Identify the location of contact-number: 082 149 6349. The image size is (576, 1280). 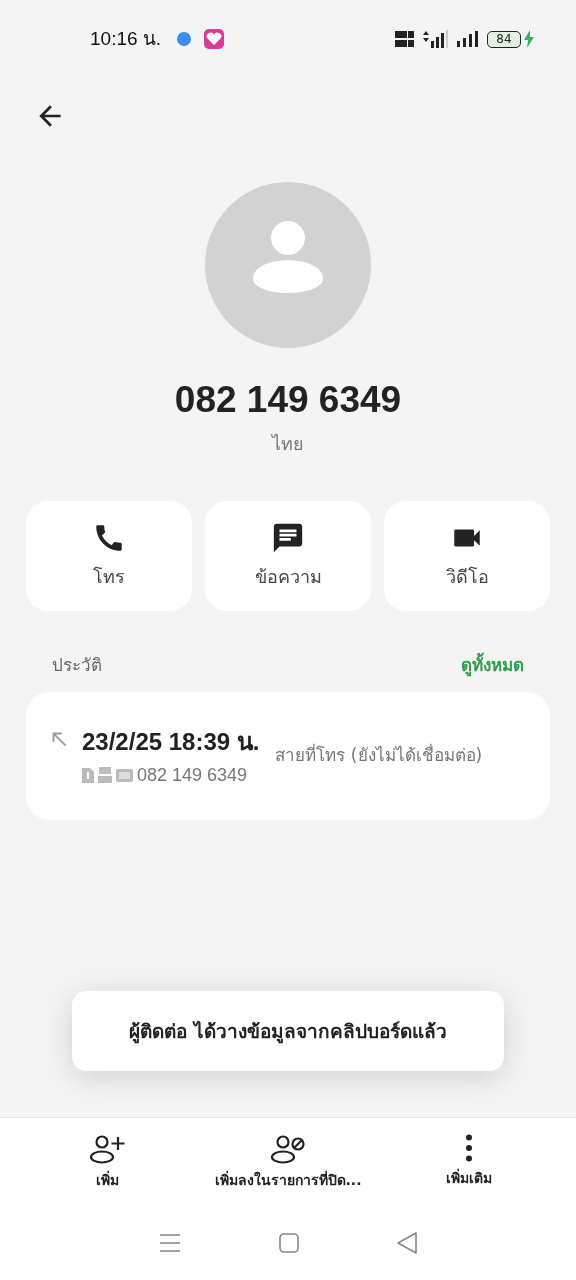
(288, 400).